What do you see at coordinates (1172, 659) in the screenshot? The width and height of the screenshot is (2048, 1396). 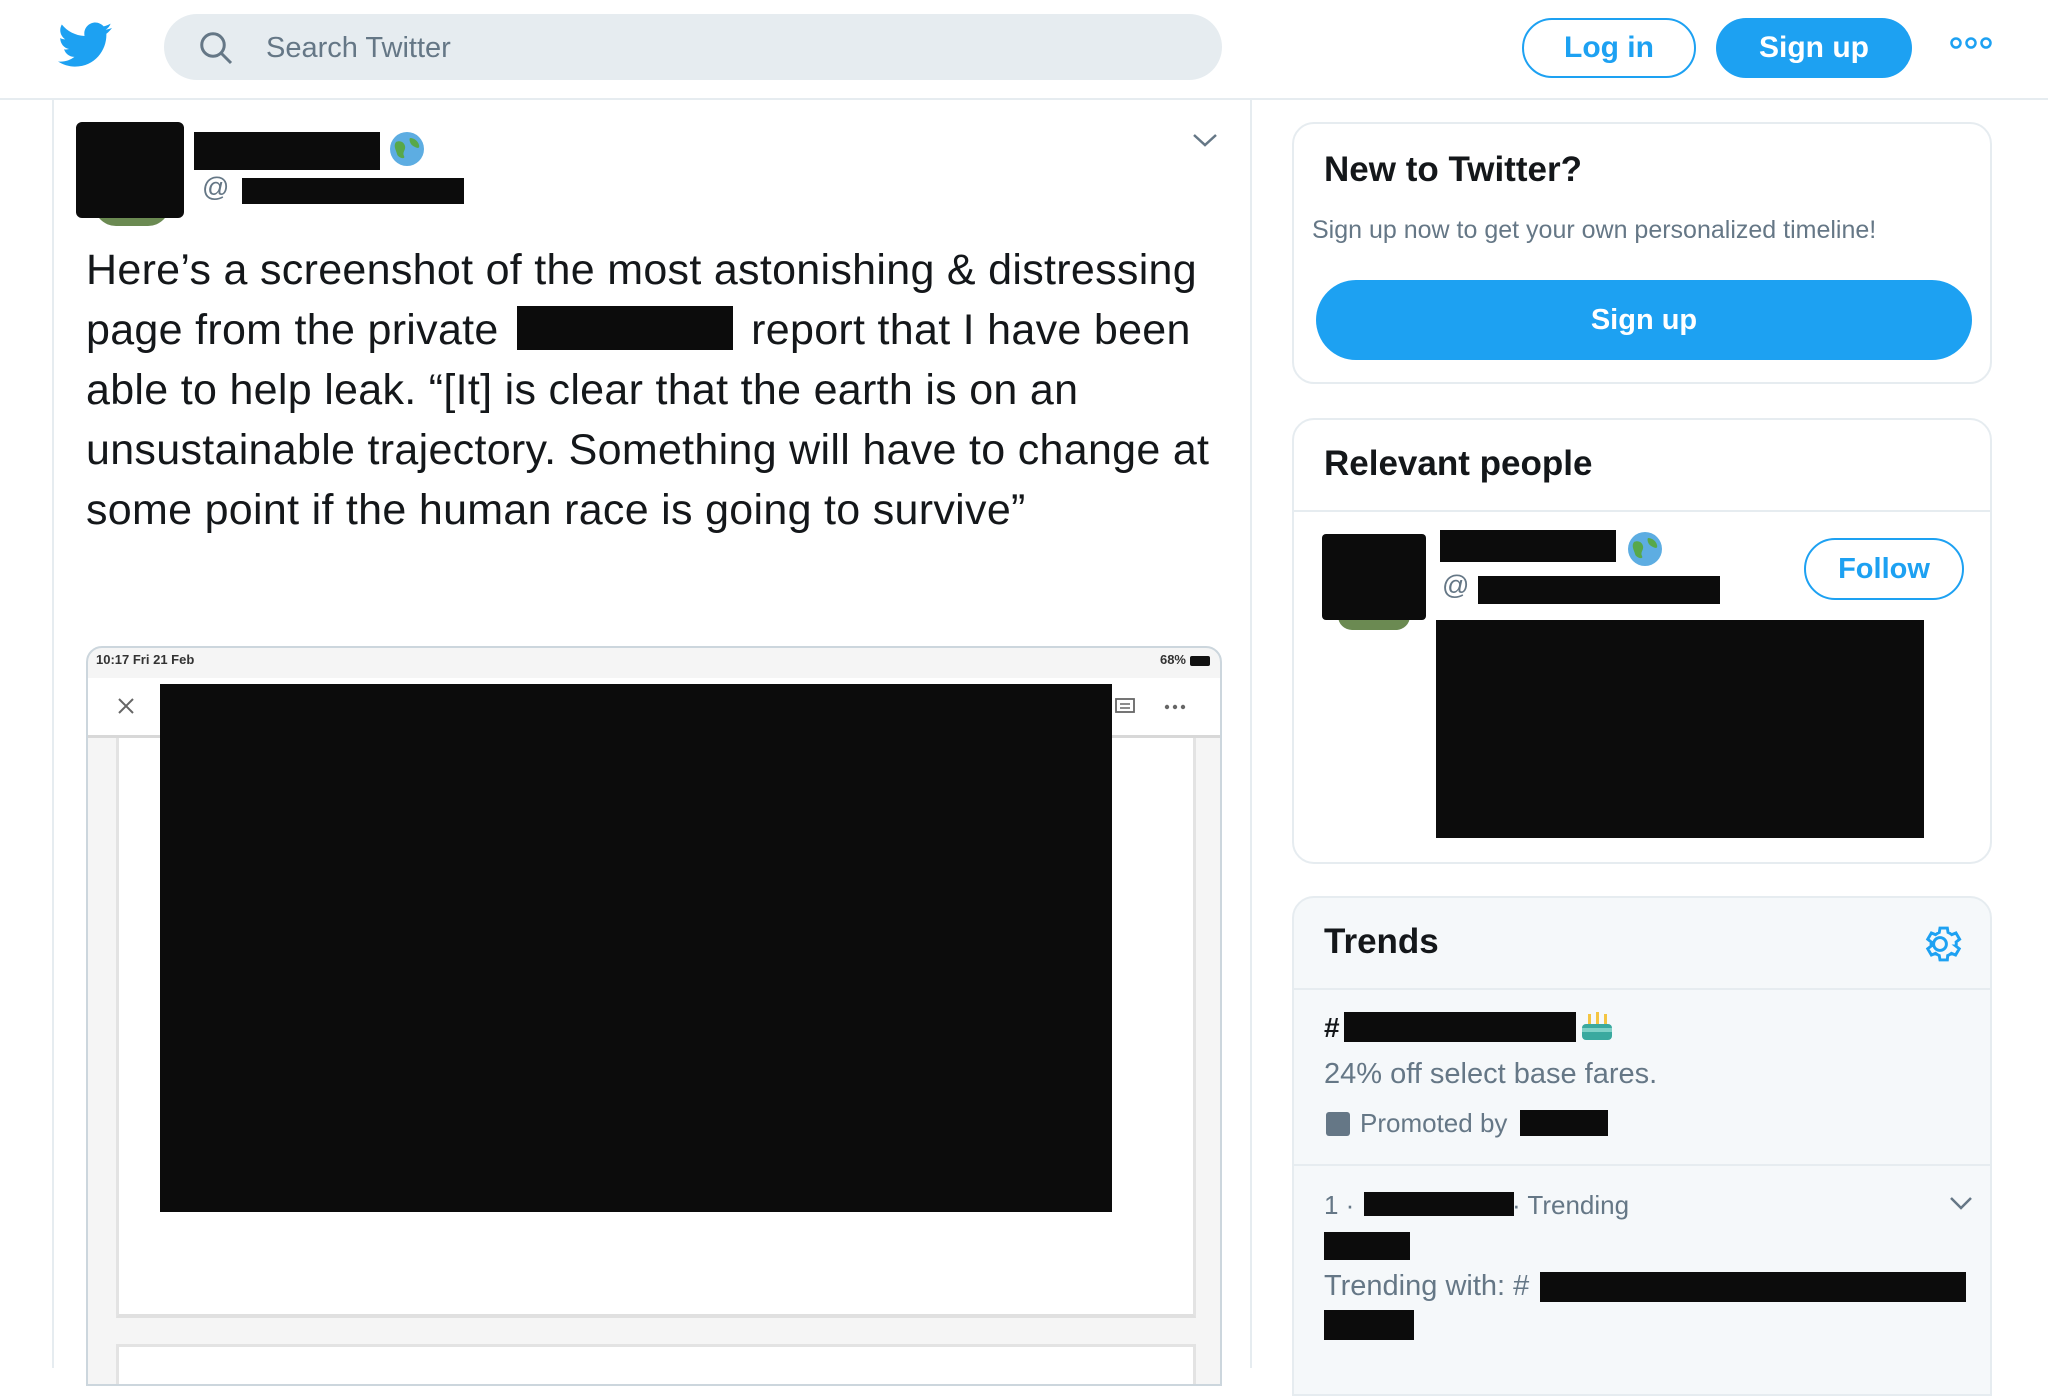 I see `status-bar-battery: 68%` at bounding box center [1172, 659].